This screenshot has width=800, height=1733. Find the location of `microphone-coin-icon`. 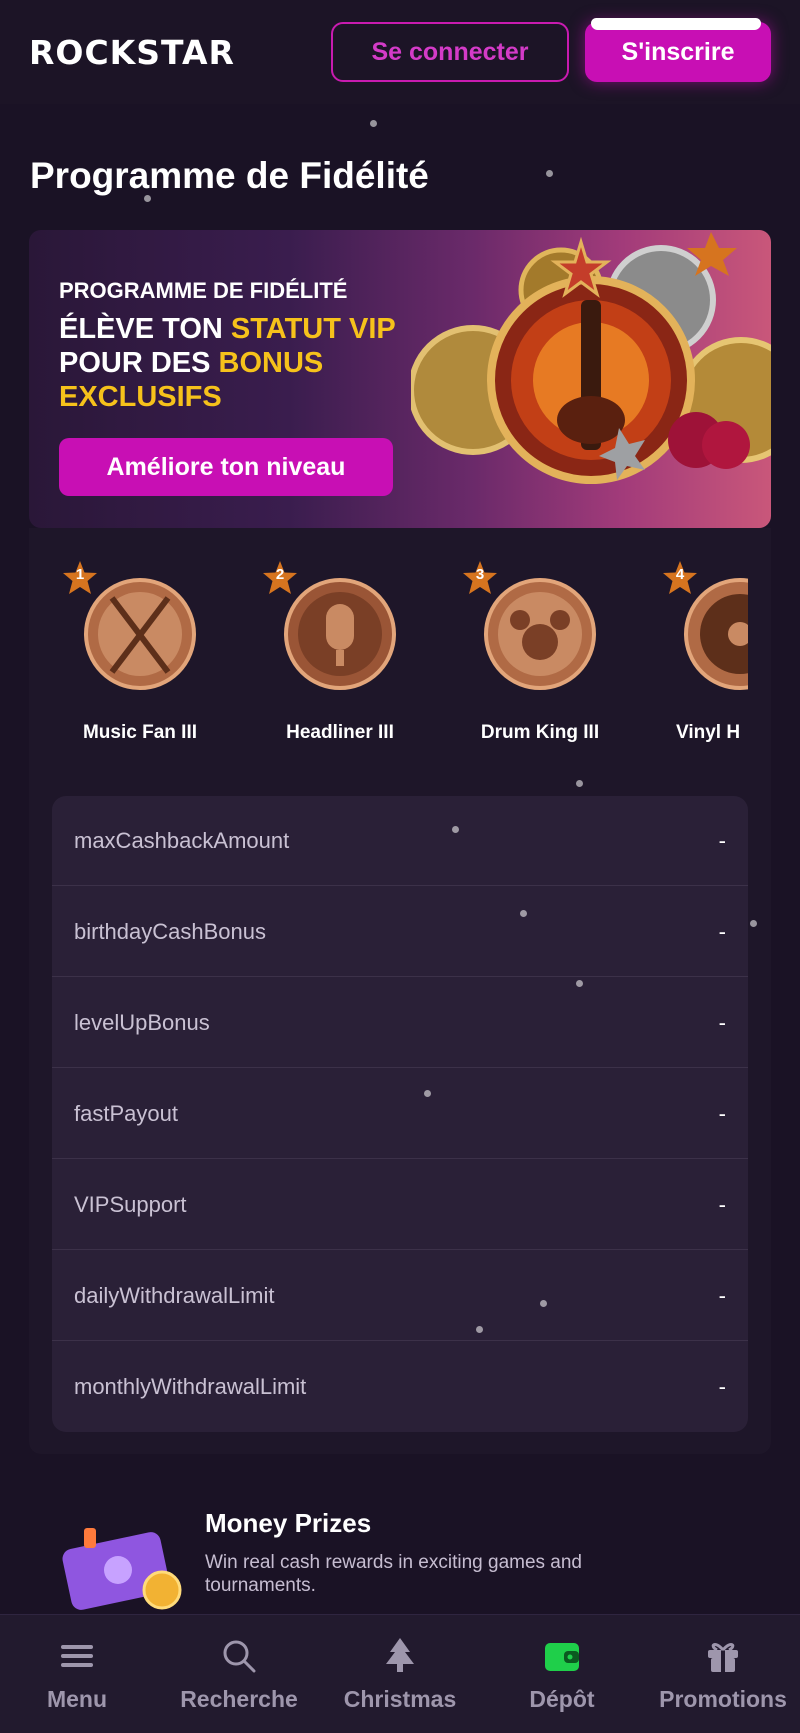

microphone-coin-icon is located at coordinates (340, 634).